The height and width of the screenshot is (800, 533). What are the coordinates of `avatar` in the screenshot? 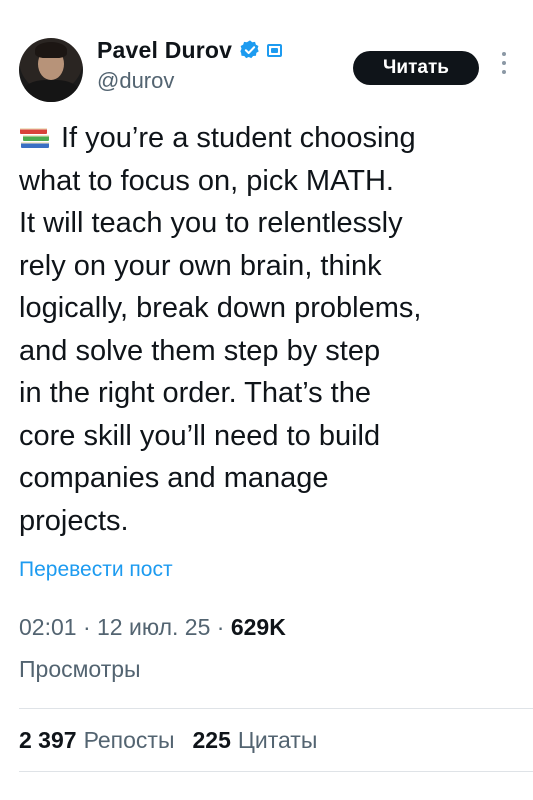 It's located at (51, 70).